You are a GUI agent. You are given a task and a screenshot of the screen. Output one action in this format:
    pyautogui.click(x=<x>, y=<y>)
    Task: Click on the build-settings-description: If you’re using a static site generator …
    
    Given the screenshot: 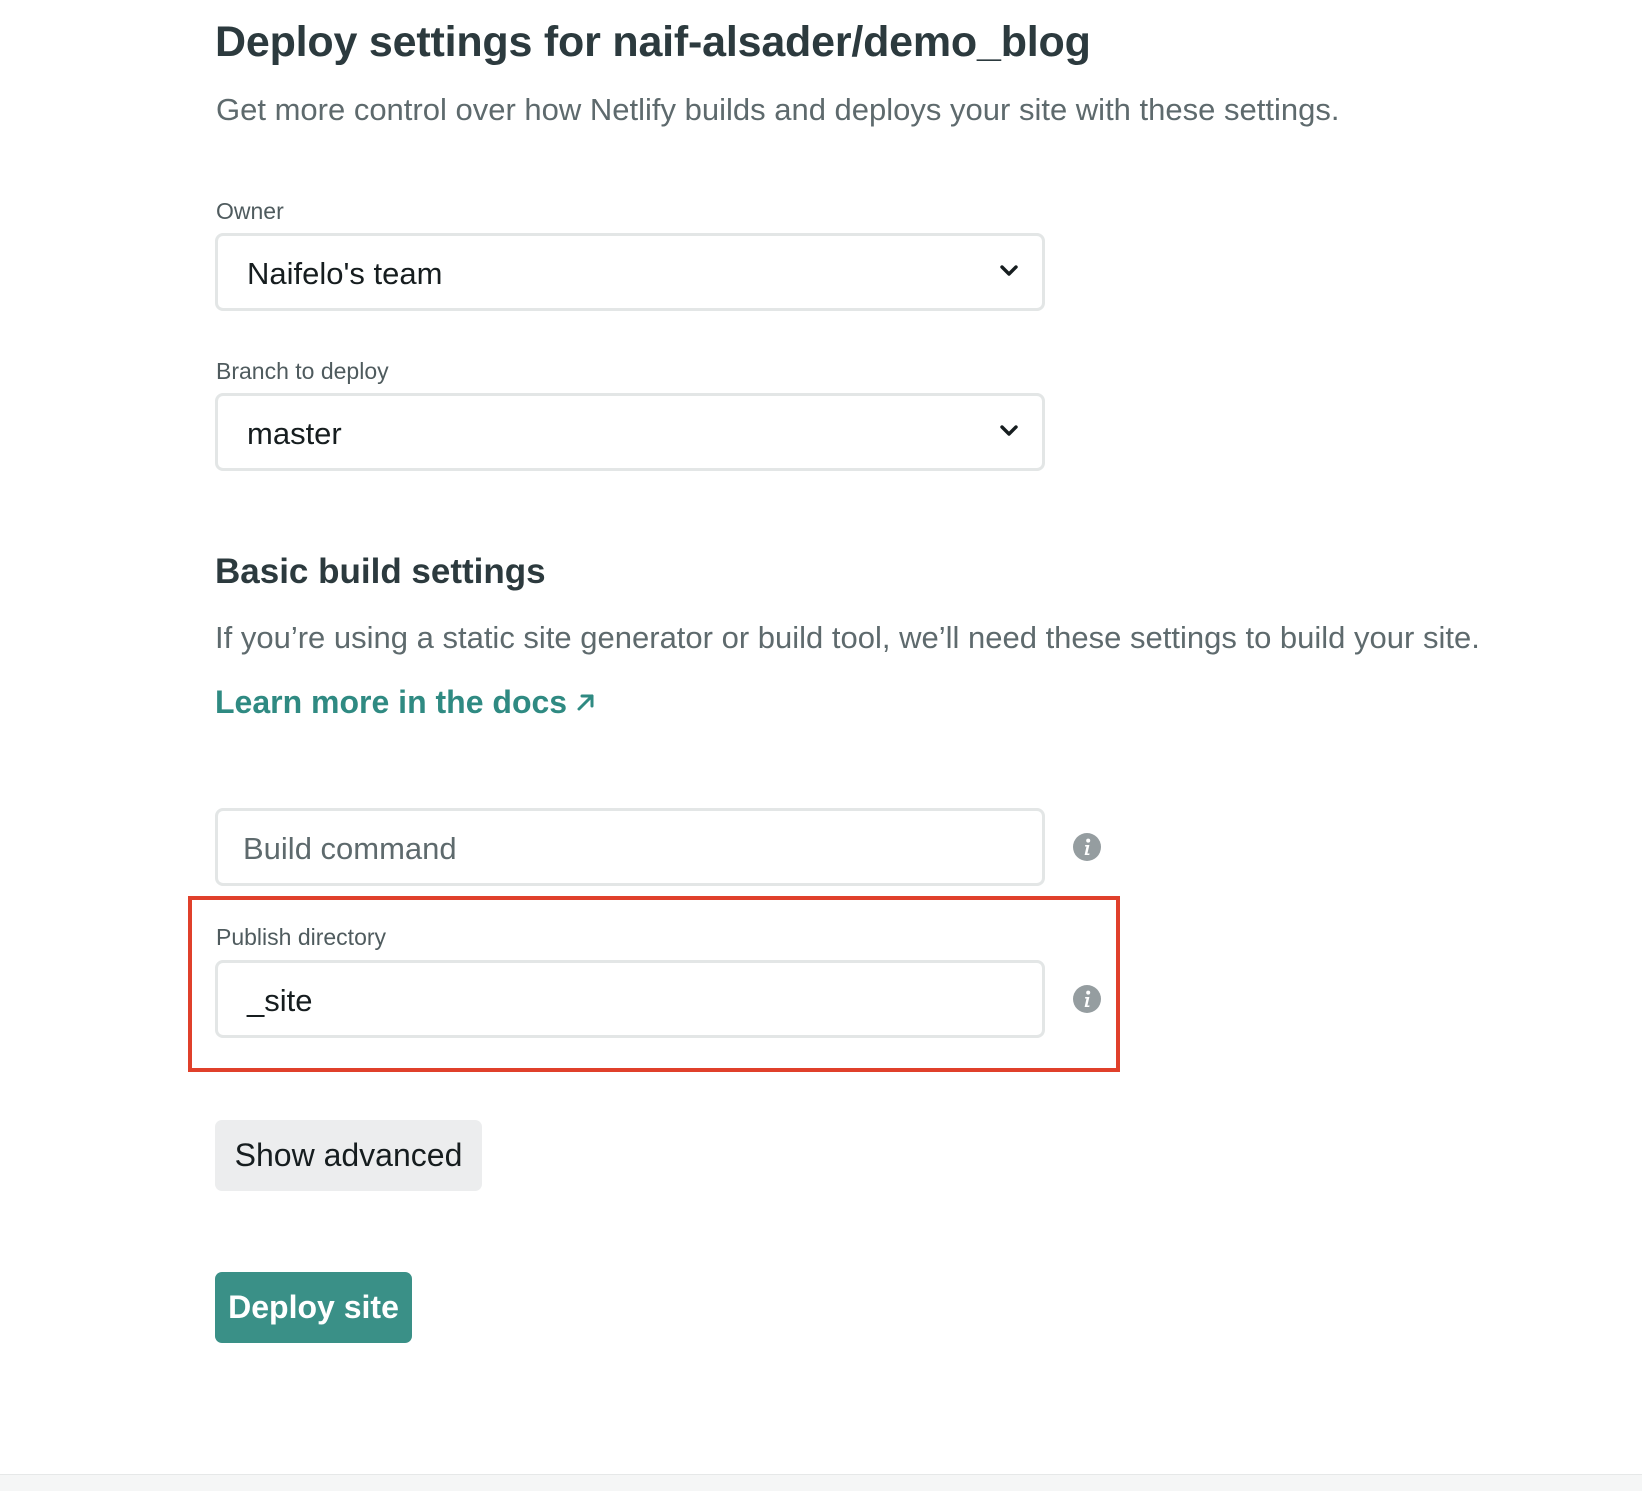 What is the action you would take?
    pyautogui.click(x=847, y=637)
    